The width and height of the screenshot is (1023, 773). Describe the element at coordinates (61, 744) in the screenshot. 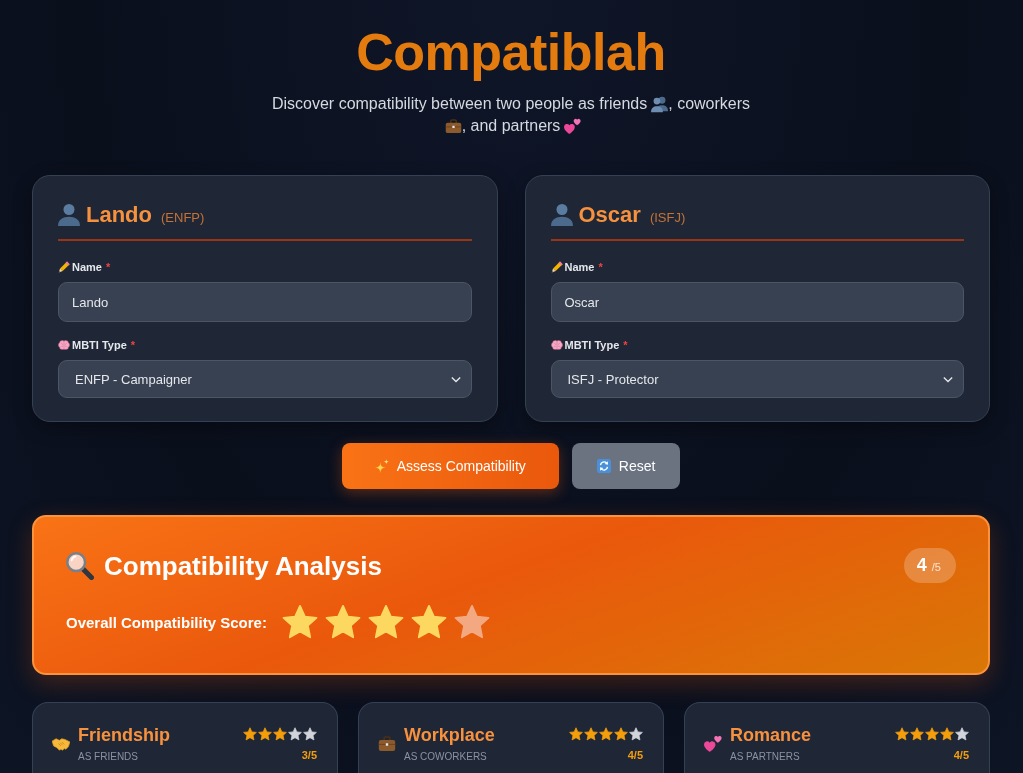

I see `handshake-icon` at that location.